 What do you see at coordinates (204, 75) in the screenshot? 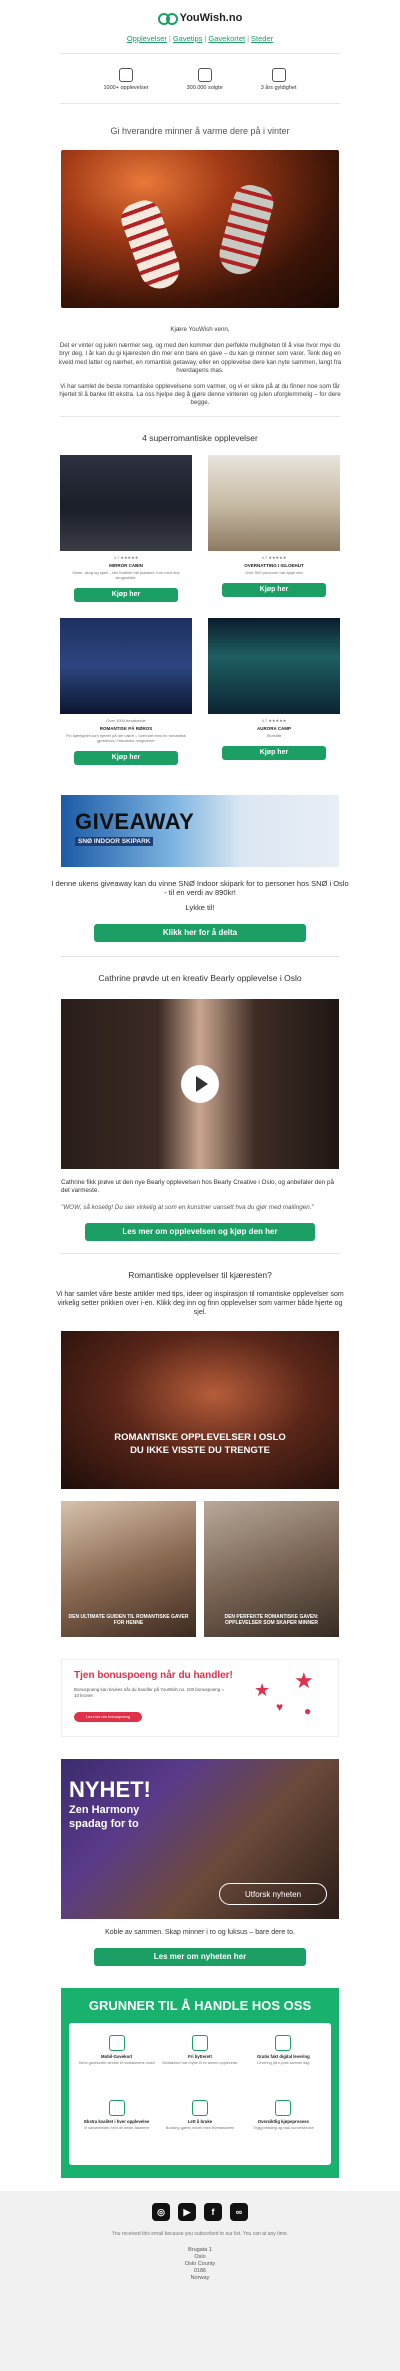
I see `calendar-icon` at bounding box center [204, 75].